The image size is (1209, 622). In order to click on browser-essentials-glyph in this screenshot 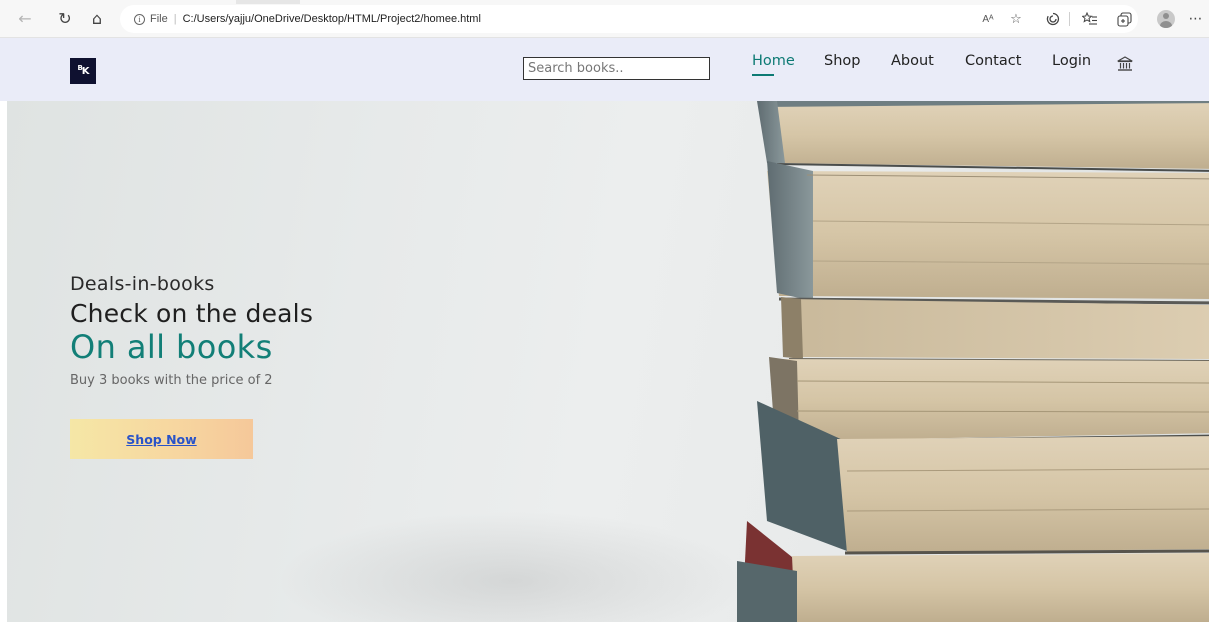, I will do `click(1053, 19)`.